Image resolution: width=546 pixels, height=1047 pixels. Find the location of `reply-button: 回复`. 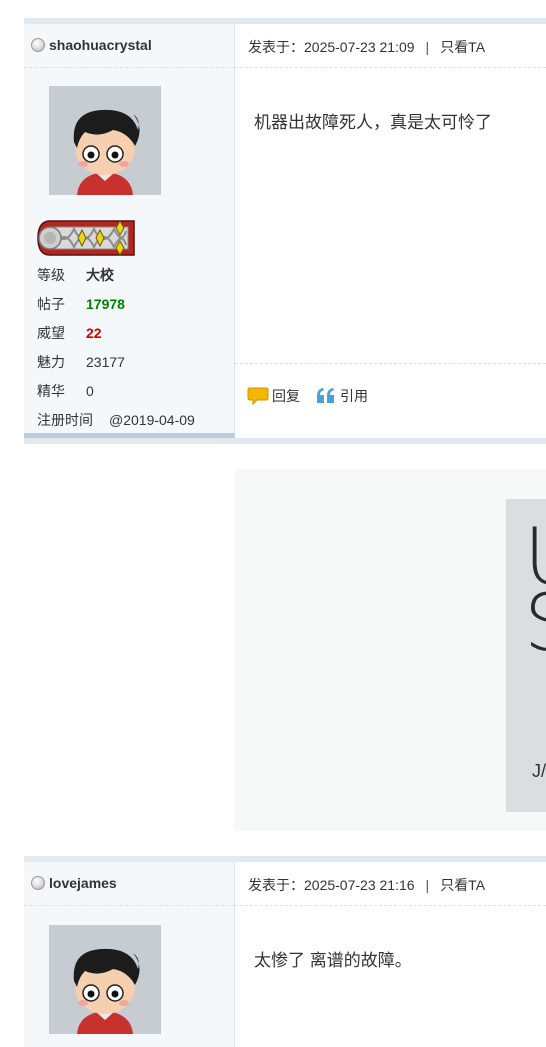

reply-button: 回复 is located at coordinates (277, 396).